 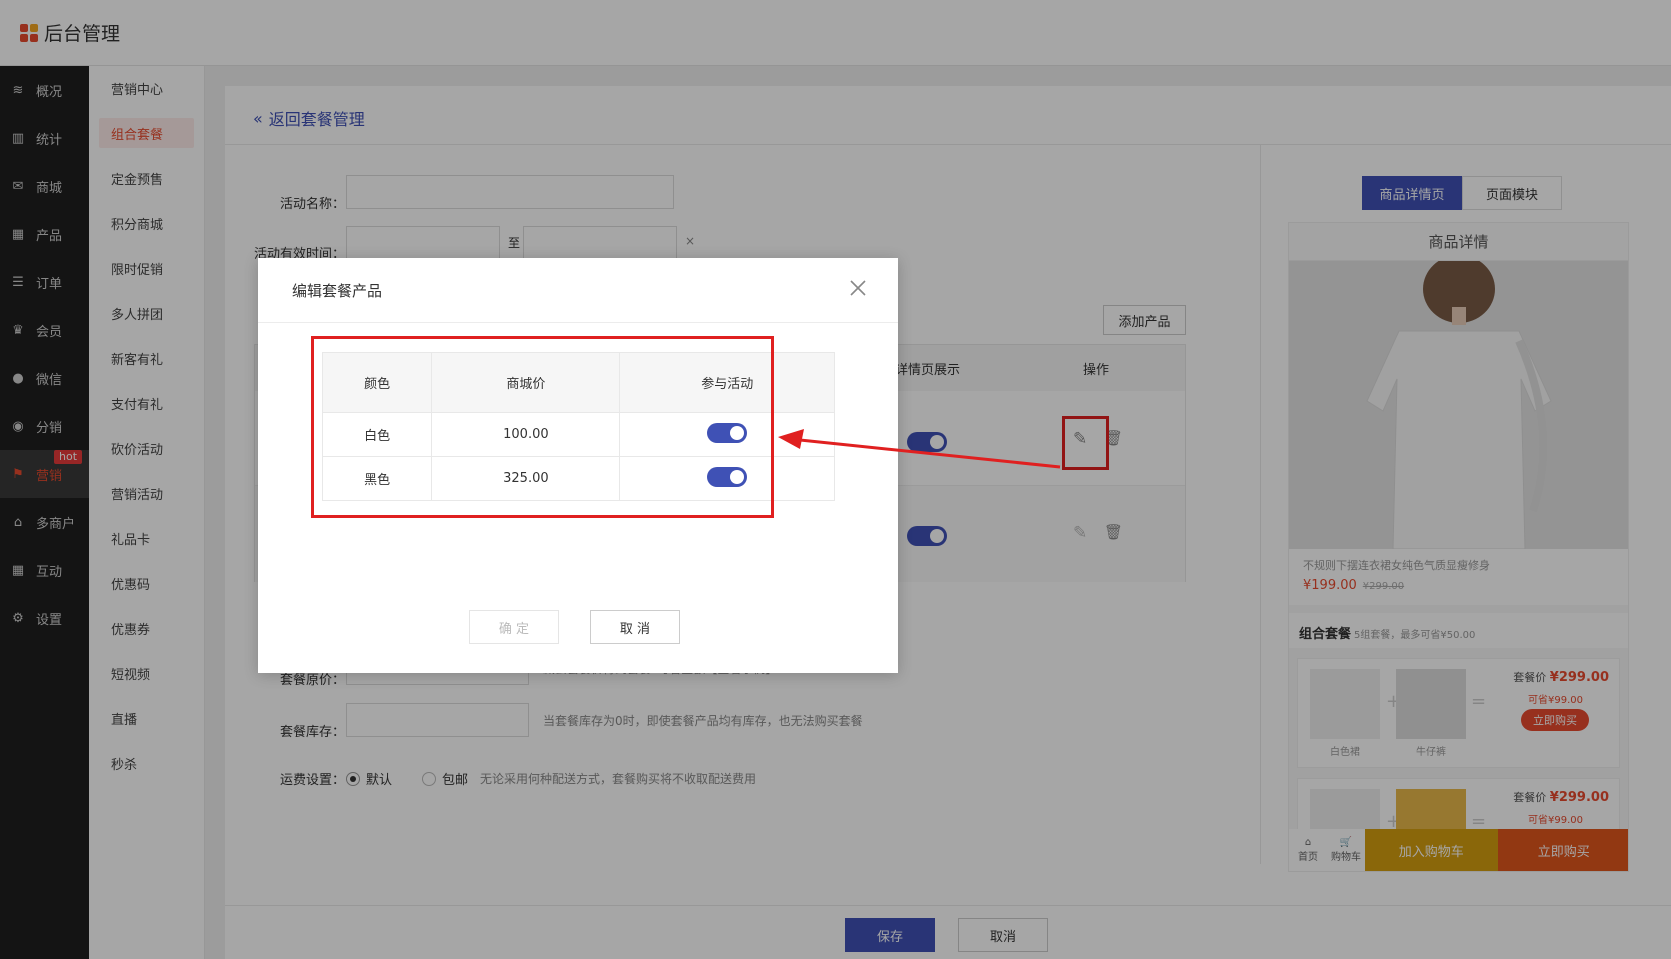 What do you see at coordinates (337, 291) in the screenshot?
I see `modal-title: 编辑套餐产品` at bounding box center [337, 291].